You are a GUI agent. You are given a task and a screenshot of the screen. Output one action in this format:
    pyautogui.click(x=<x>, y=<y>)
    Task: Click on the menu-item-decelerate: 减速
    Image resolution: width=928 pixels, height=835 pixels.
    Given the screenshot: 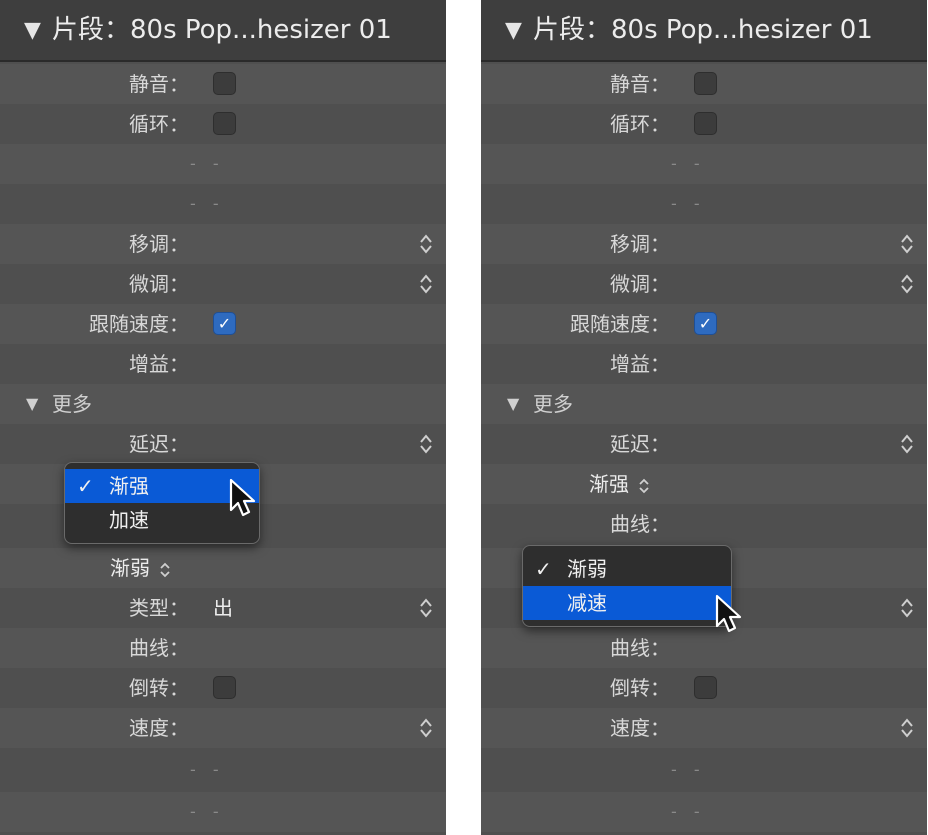 What is the action you would take?
    pyautogui.click(x=627, y=603)
    